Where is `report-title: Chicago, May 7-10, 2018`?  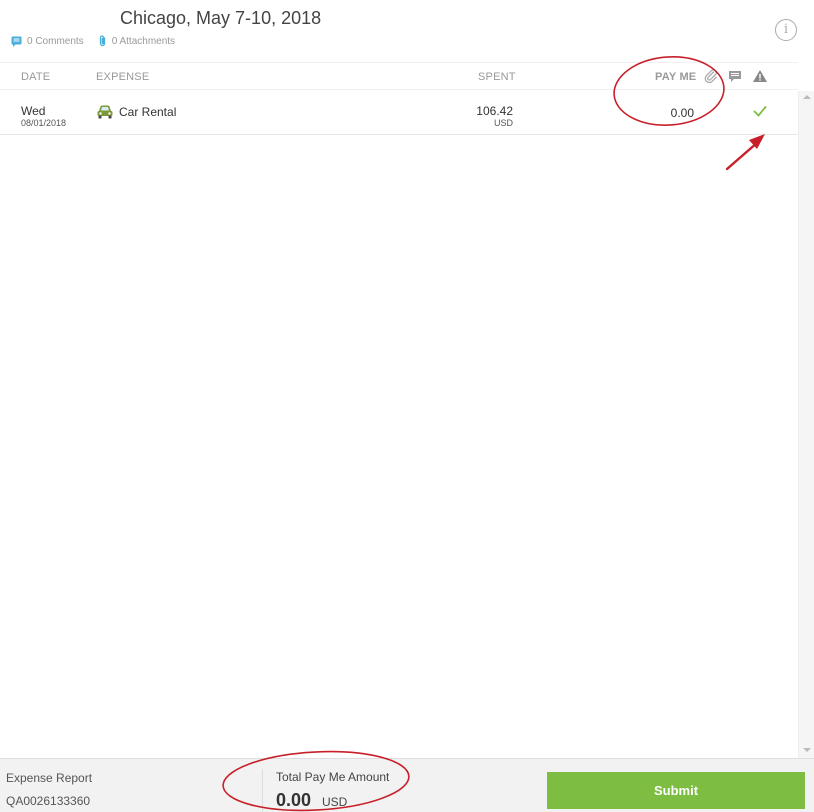 report-title: Chicago, May 7-10, 2018 is located at coordinates (221, 18).